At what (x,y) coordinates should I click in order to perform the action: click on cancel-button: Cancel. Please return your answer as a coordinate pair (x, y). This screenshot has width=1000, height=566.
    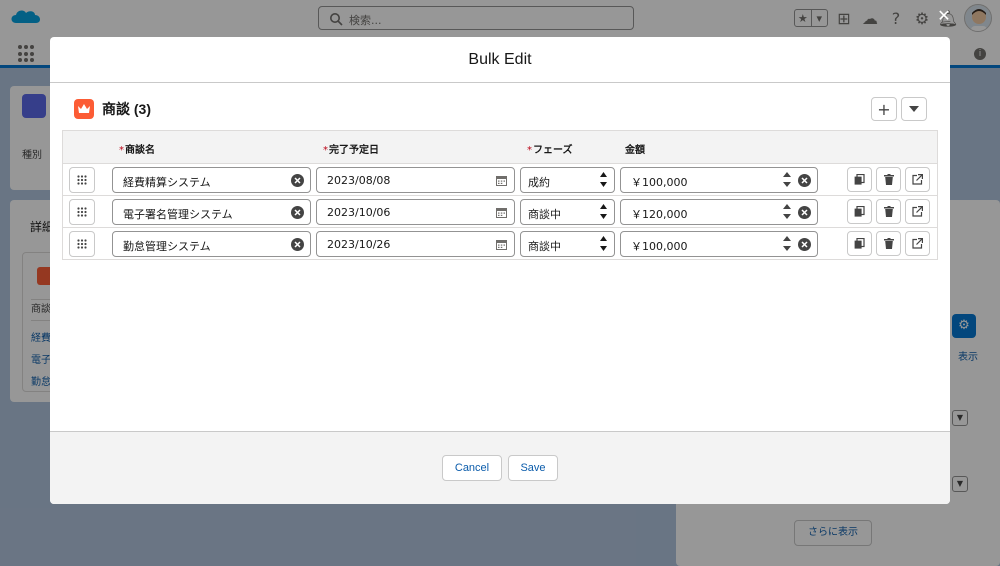
    Looking at the image, I should click on (472, 468).